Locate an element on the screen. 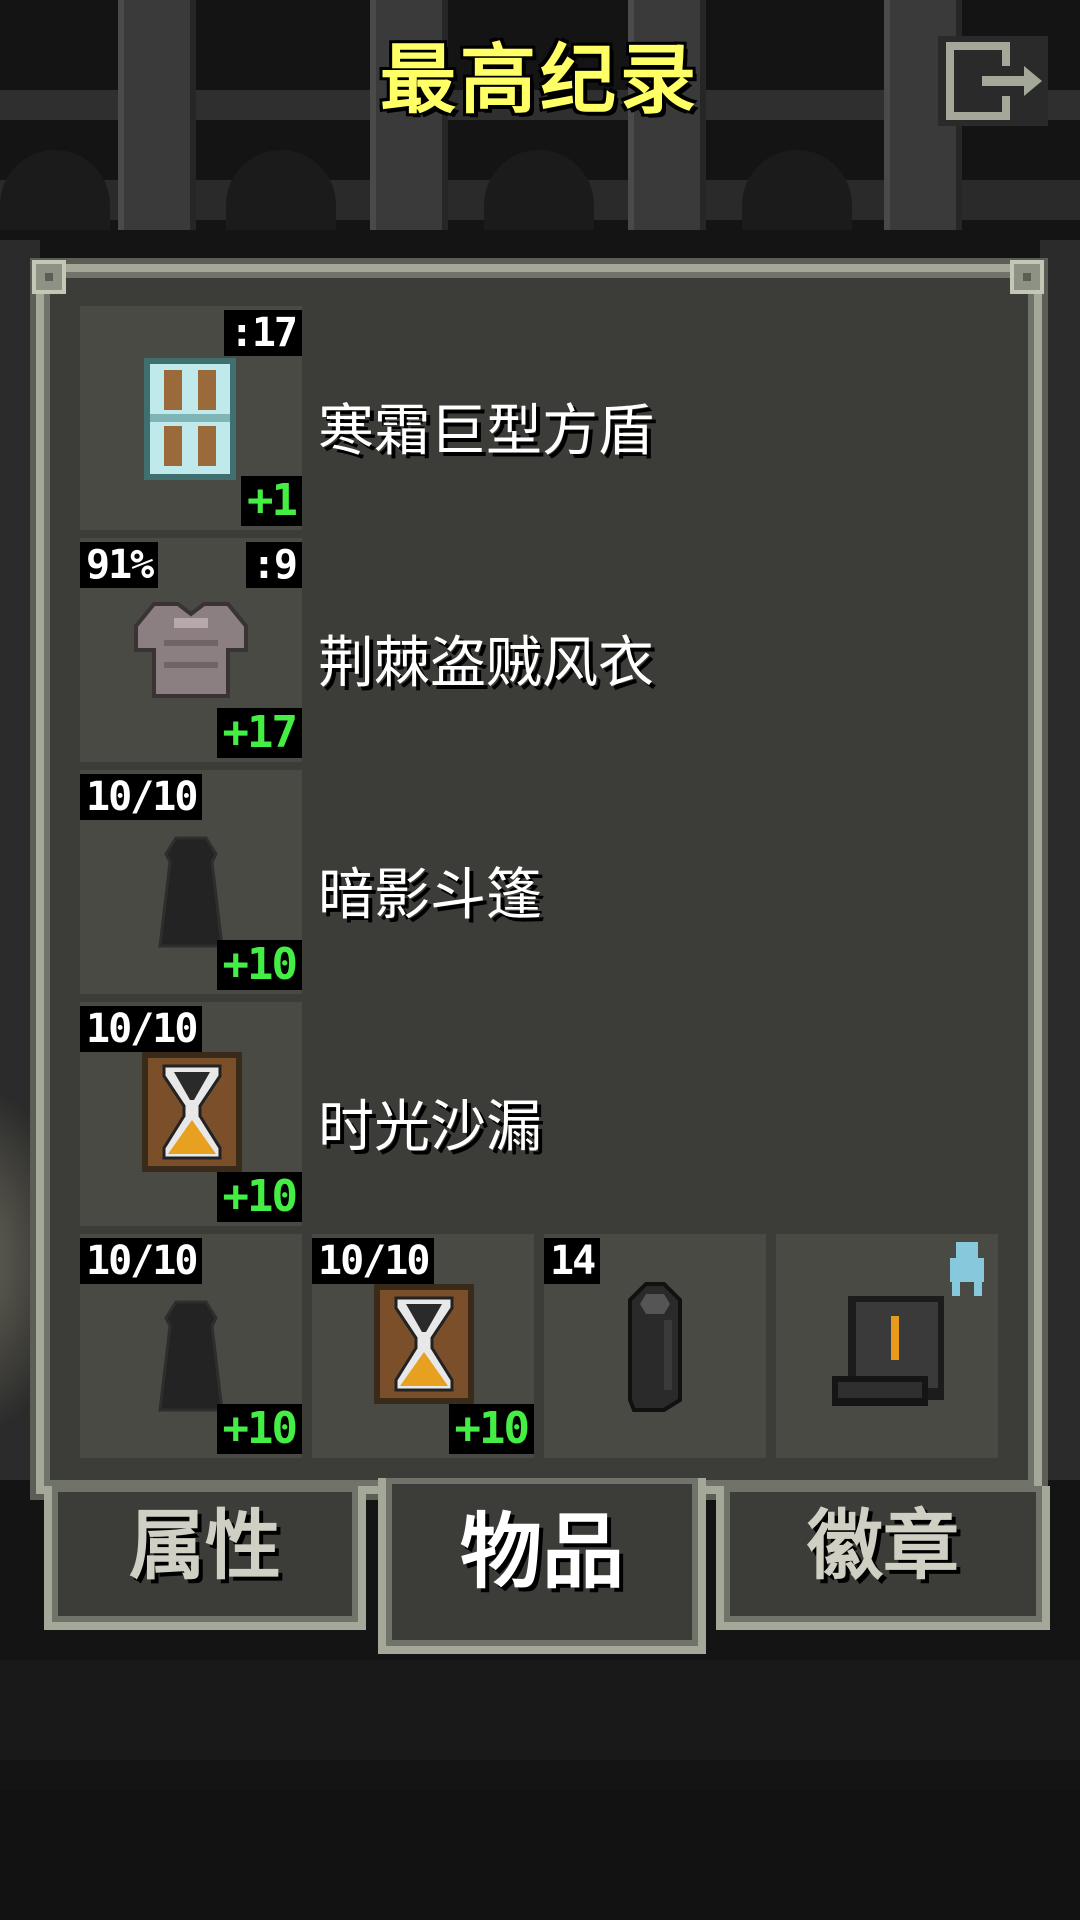  item-name: 时光沙漏 is located at coordinates (430, 1127).